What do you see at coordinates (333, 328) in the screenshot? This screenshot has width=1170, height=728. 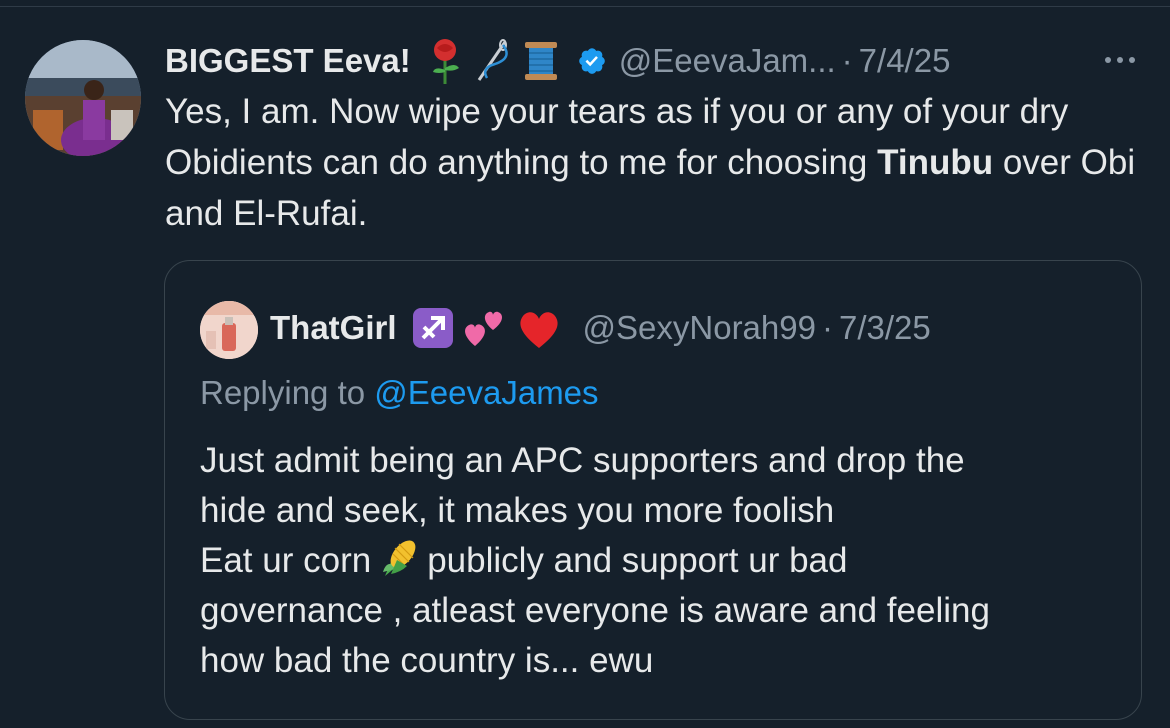 I see `quoted-author-name: ThatGirl` at bounding box center [333, 328].